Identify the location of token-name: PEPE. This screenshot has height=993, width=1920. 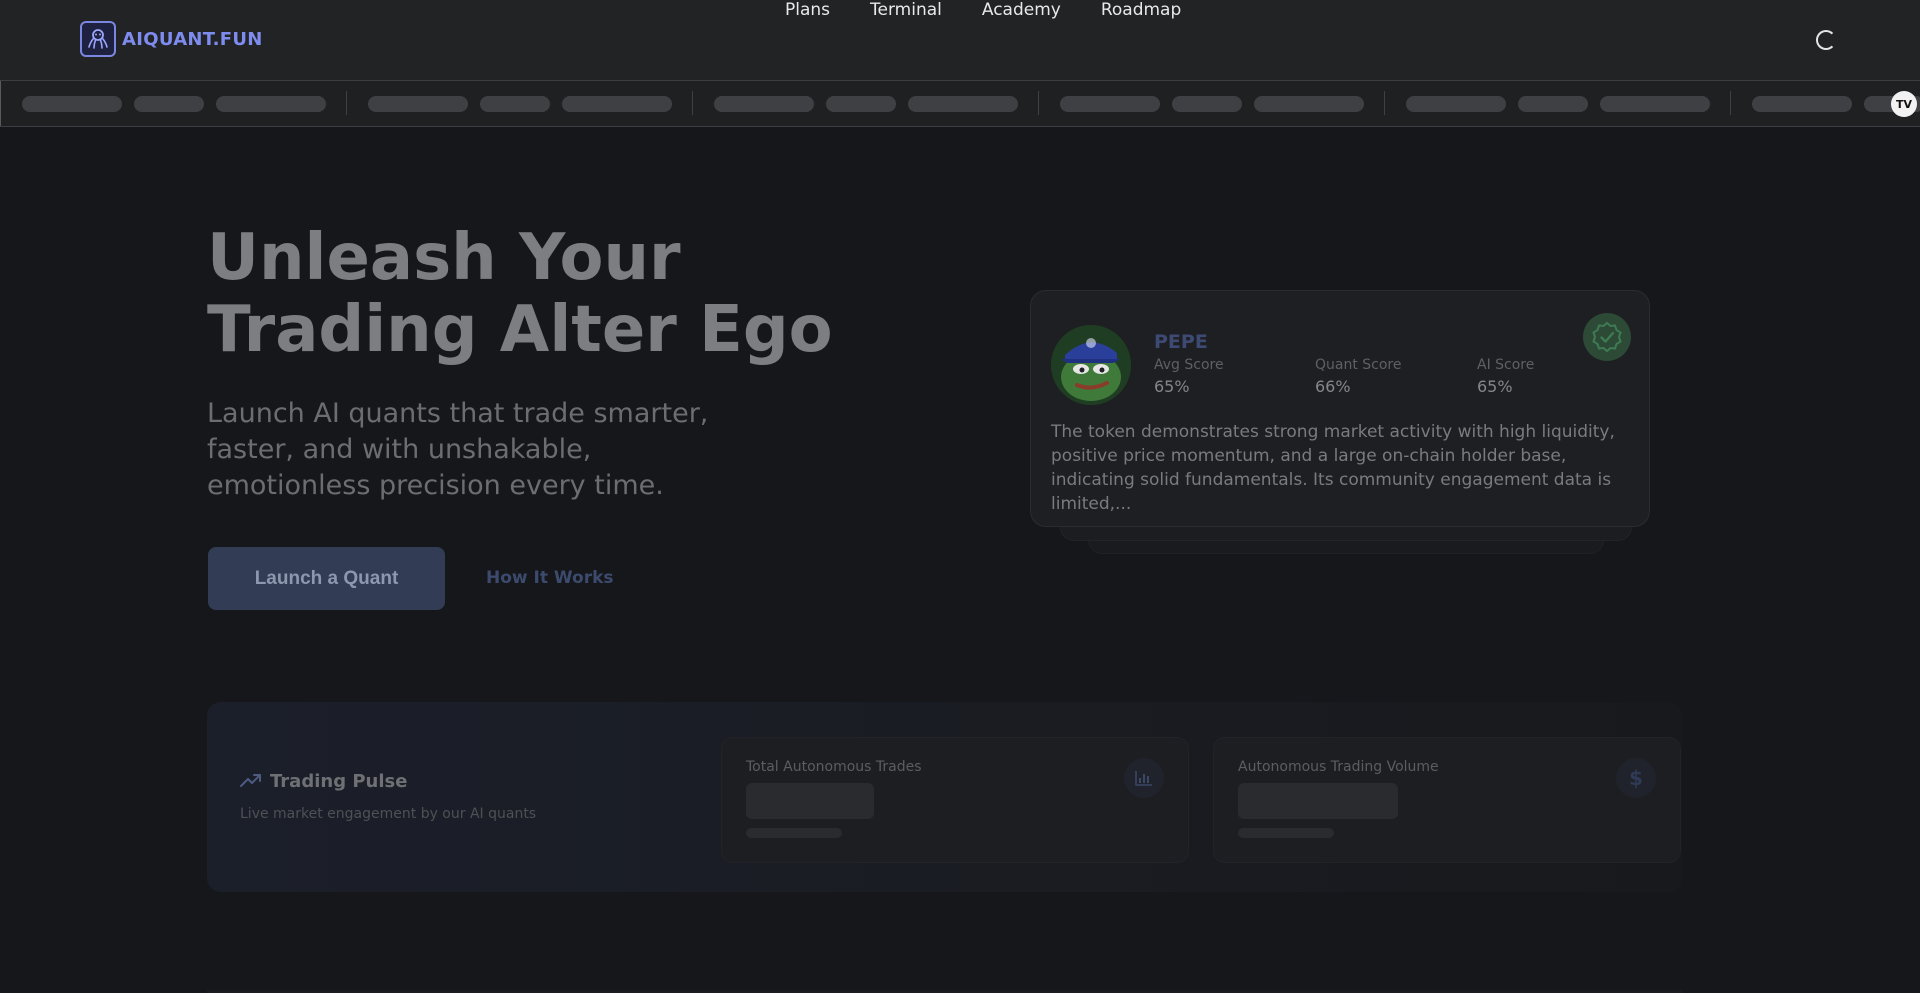
(1181, 342).